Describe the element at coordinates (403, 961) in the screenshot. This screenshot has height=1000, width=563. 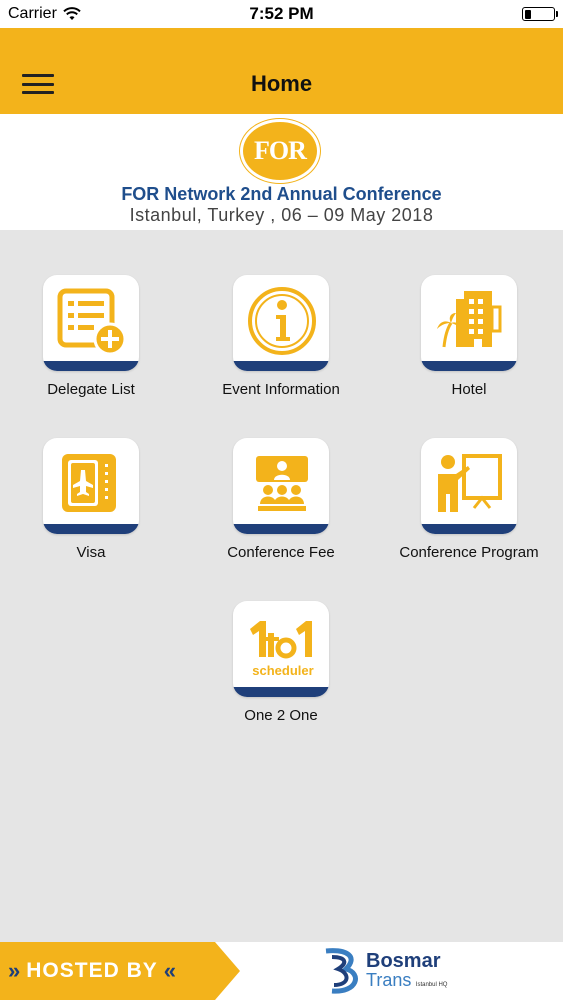
I see `sponsor-name: Bosmar` at that location.